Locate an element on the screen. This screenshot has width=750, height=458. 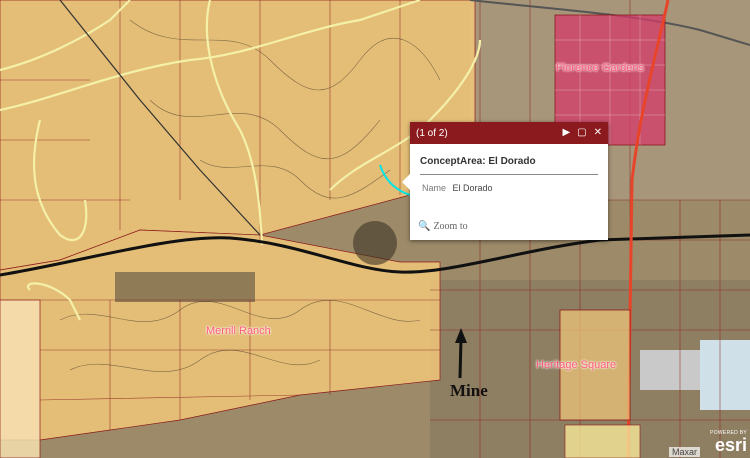
zoom-to-link: 🔍 Zoom to is located at coordinates (443, 226).